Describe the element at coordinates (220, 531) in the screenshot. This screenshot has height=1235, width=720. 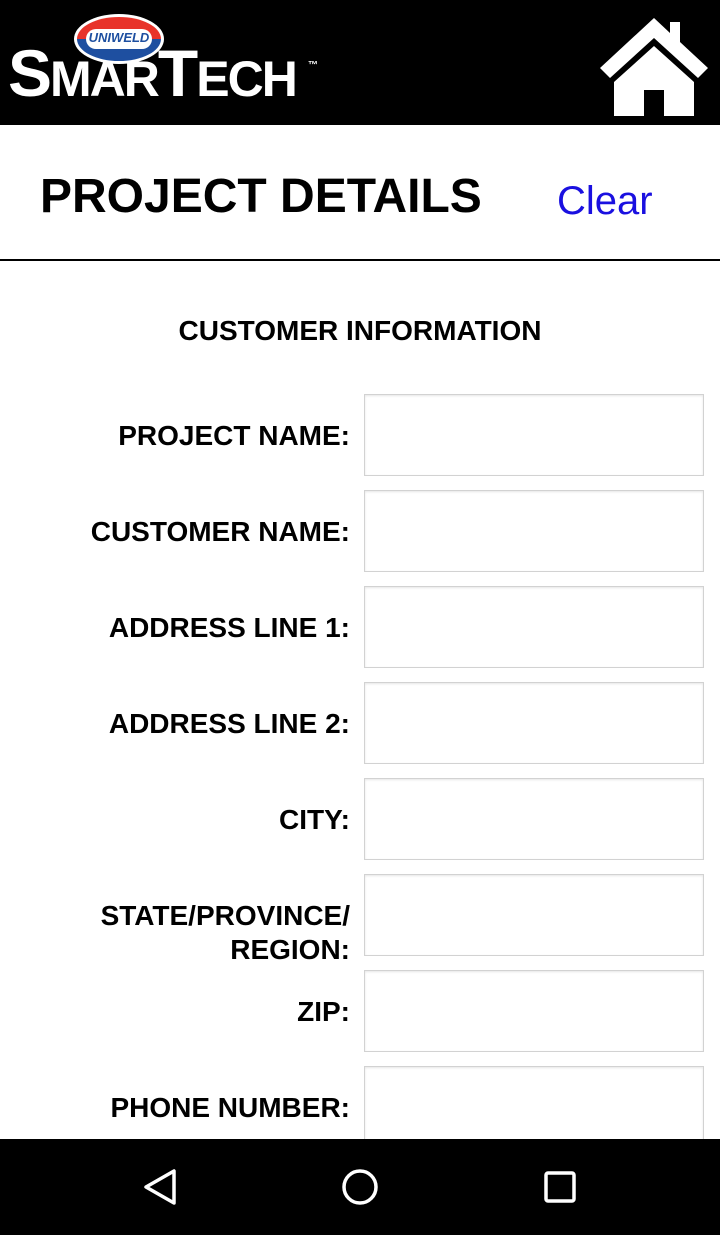
I see `customer-name-label: CUSTOMER NAME:` at that location.